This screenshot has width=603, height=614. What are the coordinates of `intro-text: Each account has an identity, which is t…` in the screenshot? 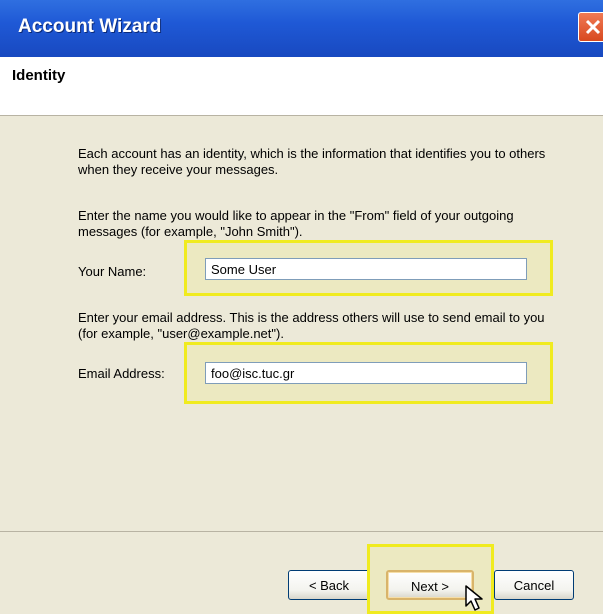 It's located at (312, 161).